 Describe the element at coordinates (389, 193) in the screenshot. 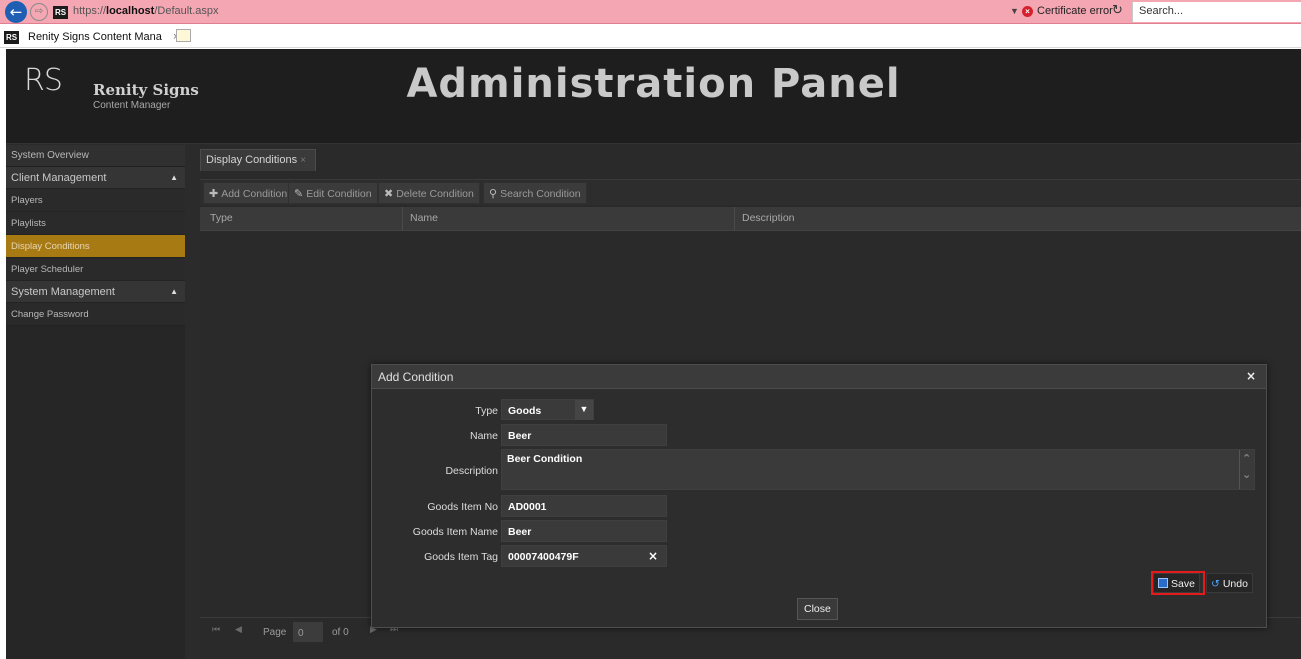

I see `delete-icon: ✖` at that location.